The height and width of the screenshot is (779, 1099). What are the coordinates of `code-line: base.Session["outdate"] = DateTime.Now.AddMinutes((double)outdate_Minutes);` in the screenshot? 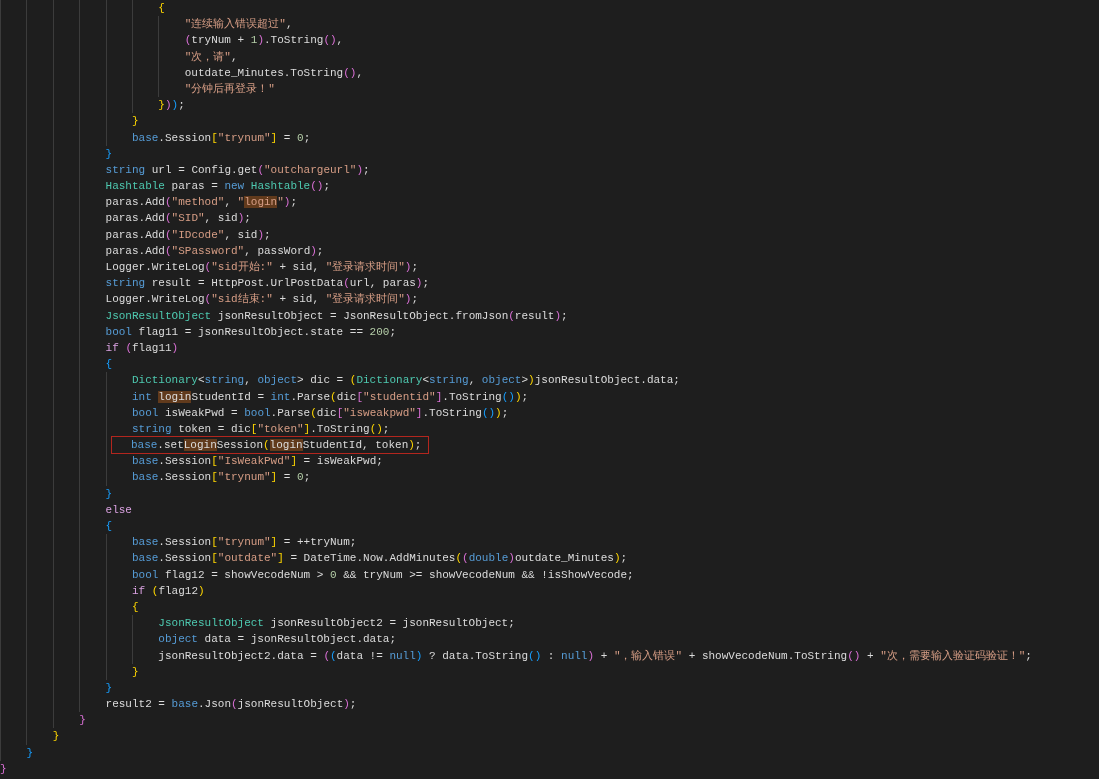 It's located at (379, 559).